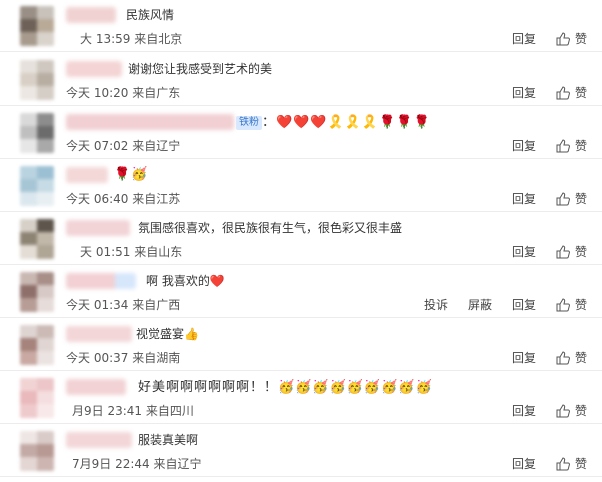  What do you see at coordinates (97, 358) in the screenshot?
I see `comment-time: 今天 00:37` at bounding box center [97, 358].